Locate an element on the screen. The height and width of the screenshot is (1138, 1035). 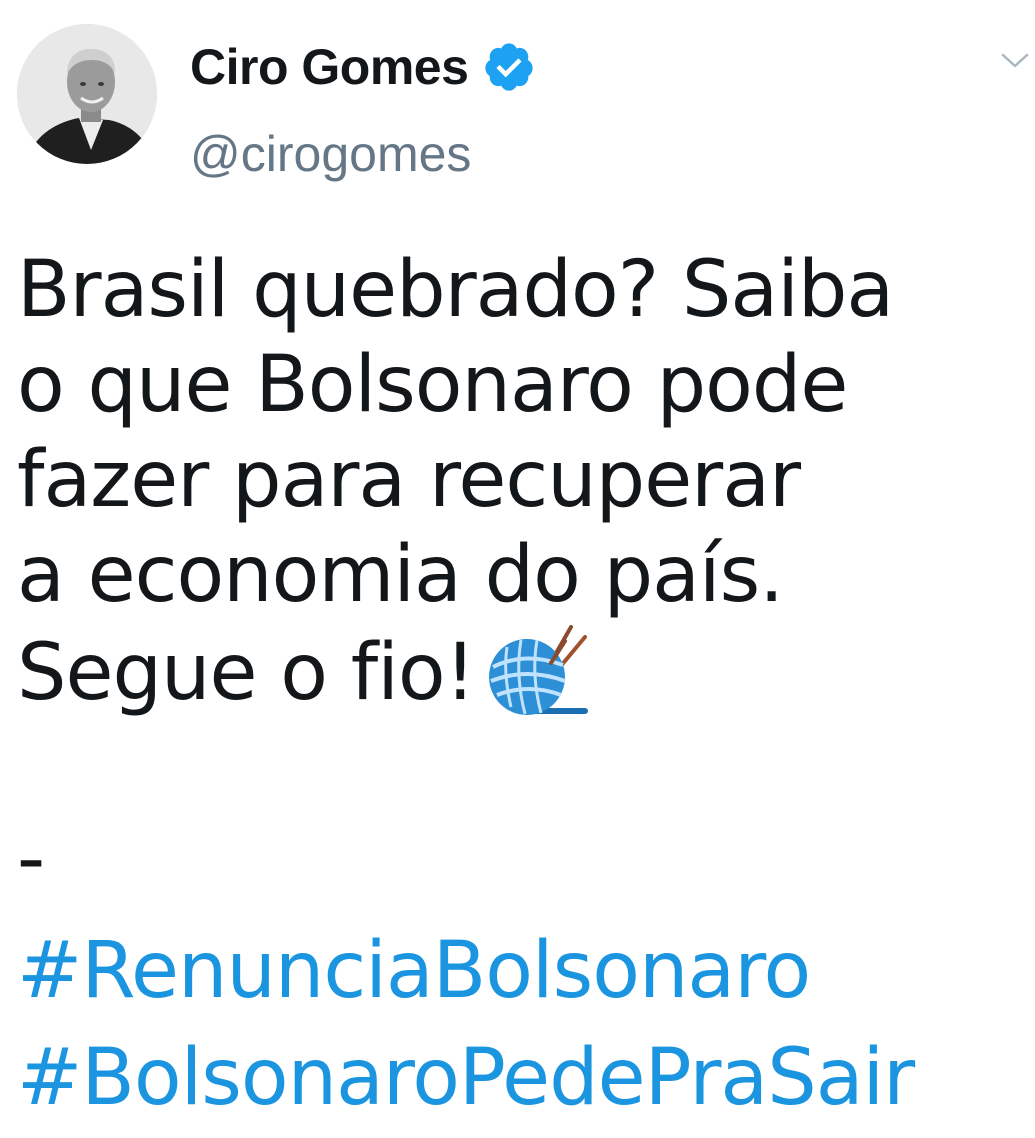
author-handle: @cirogomes is located at coordinates (330, 154).